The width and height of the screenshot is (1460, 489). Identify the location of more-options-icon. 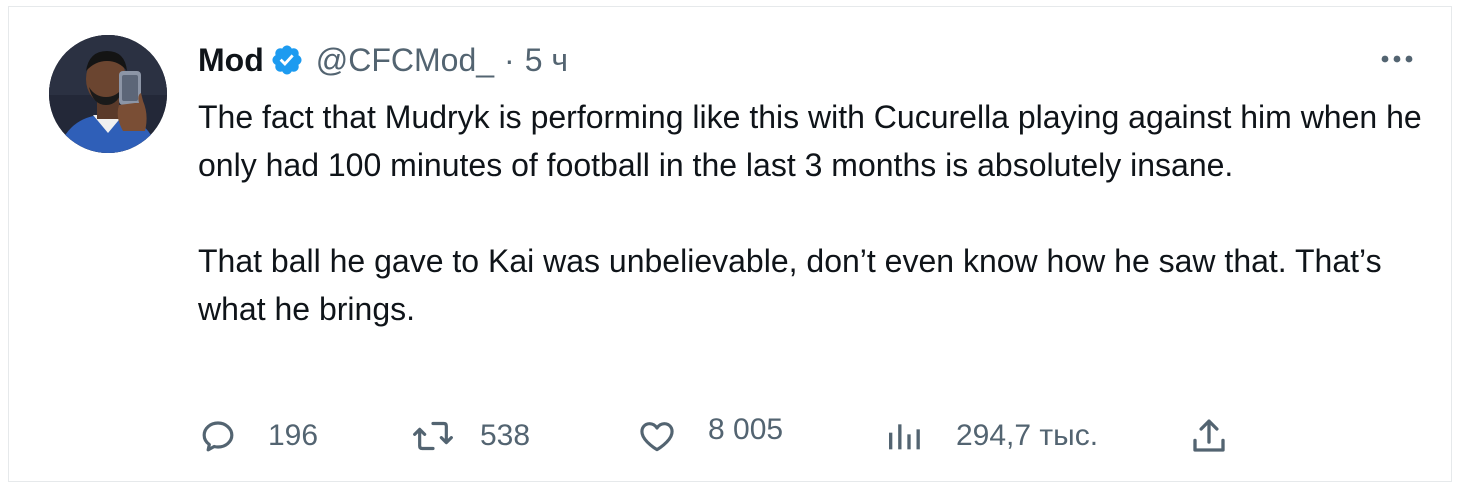
(1397, 59).